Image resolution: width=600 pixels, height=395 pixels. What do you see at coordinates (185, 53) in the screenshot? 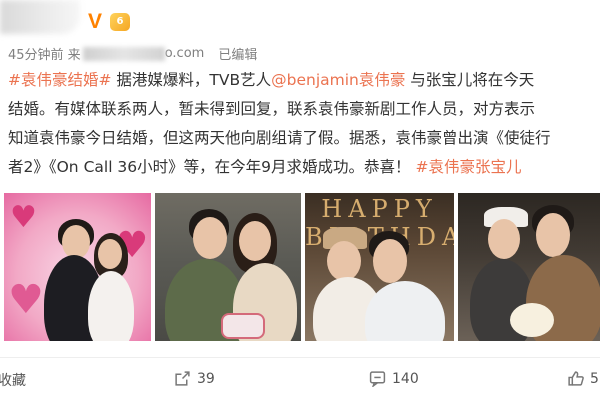
I see `post-source: o.com` at bounding box center [185, 53].